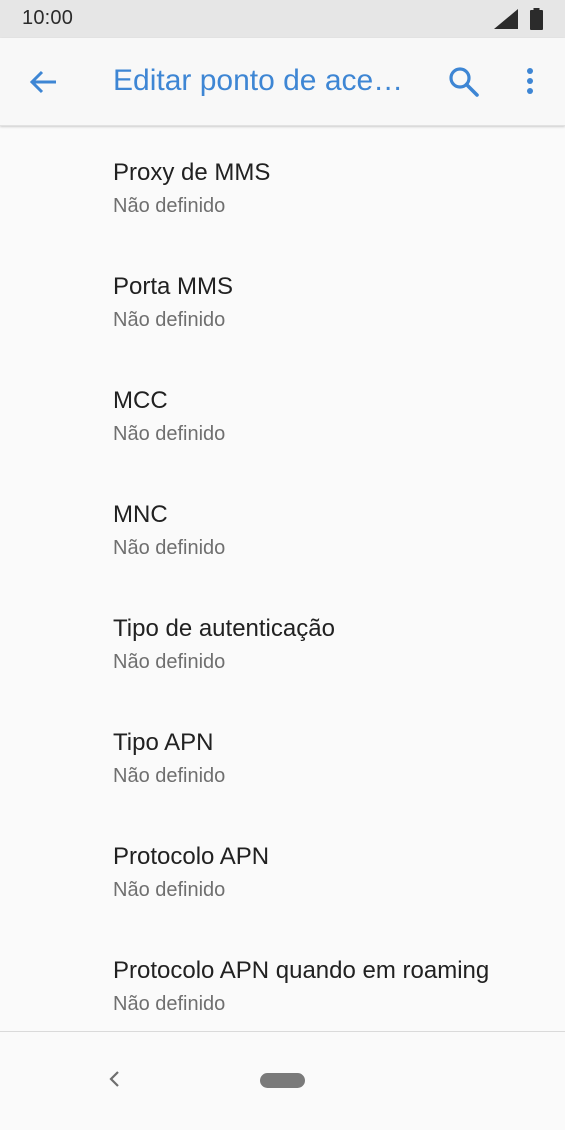 The image size is (565, 1130). I want to click on setting-title: Protocolo APN quando em roaming, so click(301, 970).